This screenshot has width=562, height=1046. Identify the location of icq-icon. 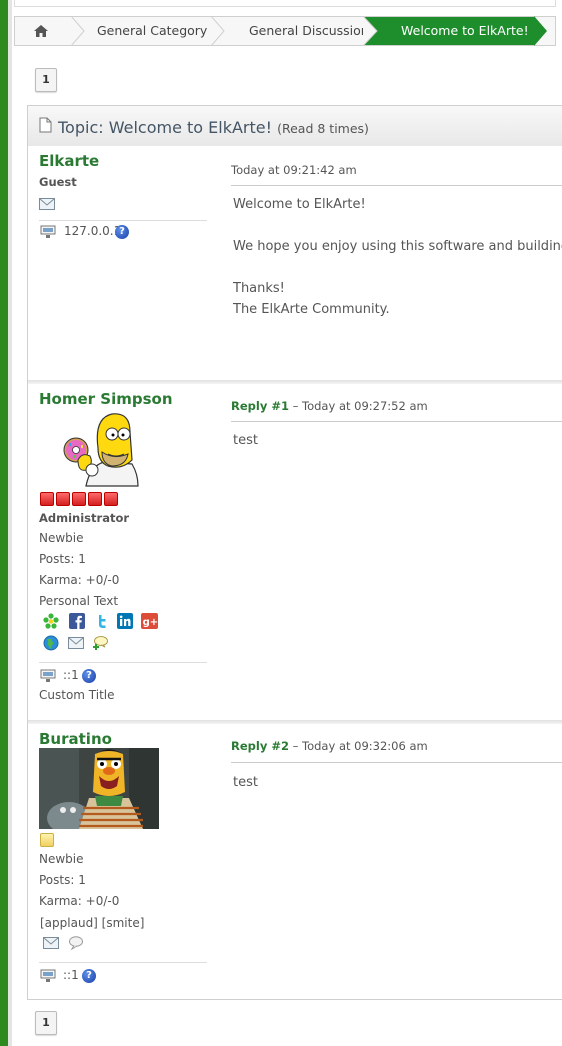
(51, 621).